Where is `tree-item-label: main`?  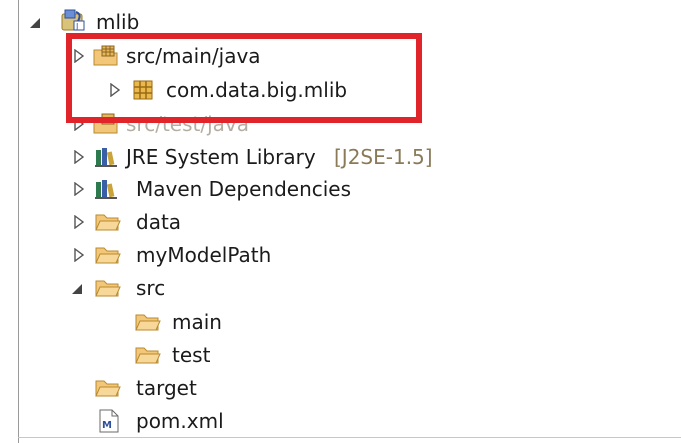
tree-item-label: main is located at coordinates (197, 322).